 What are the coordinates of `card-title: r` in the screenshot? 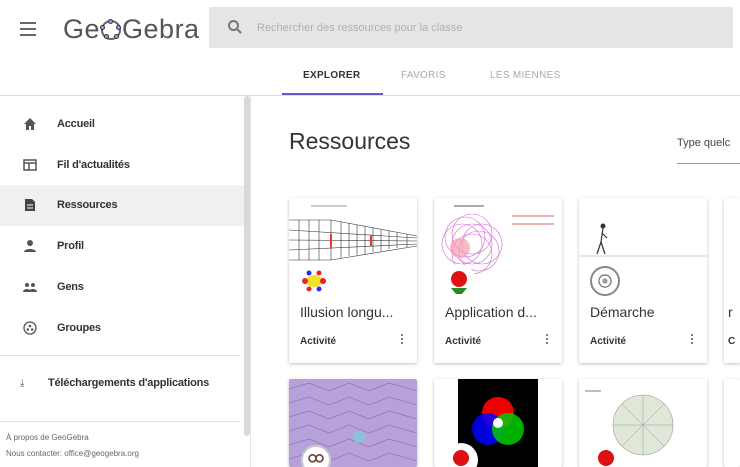 It's located at (730, 312).